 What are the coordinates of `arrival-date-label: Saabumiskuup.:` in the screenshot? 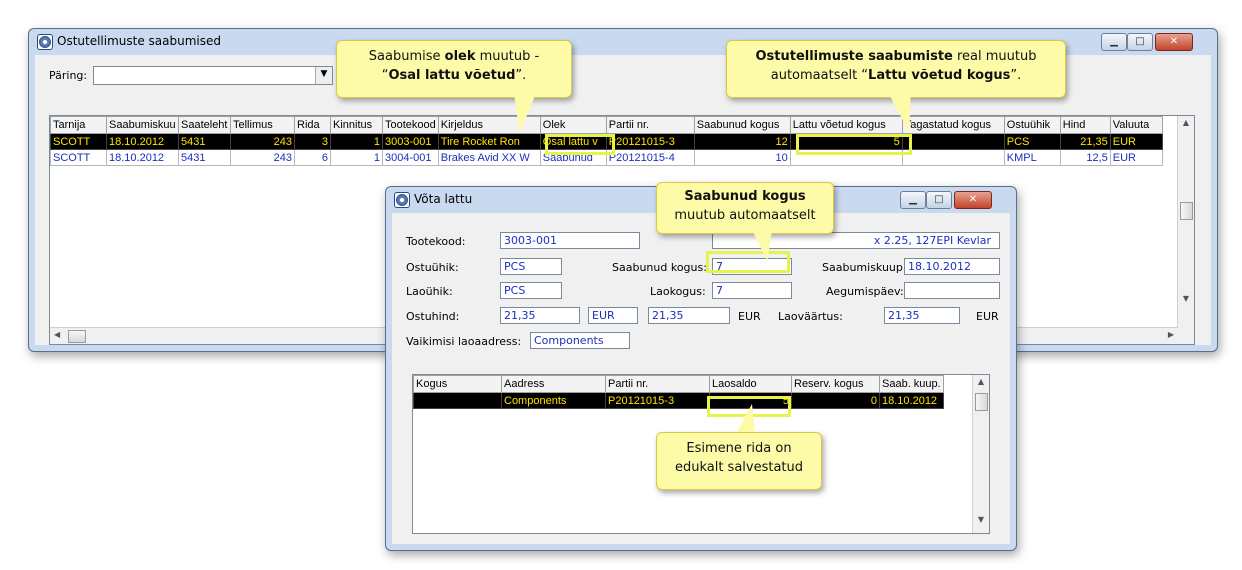 It's located at (866, 267).